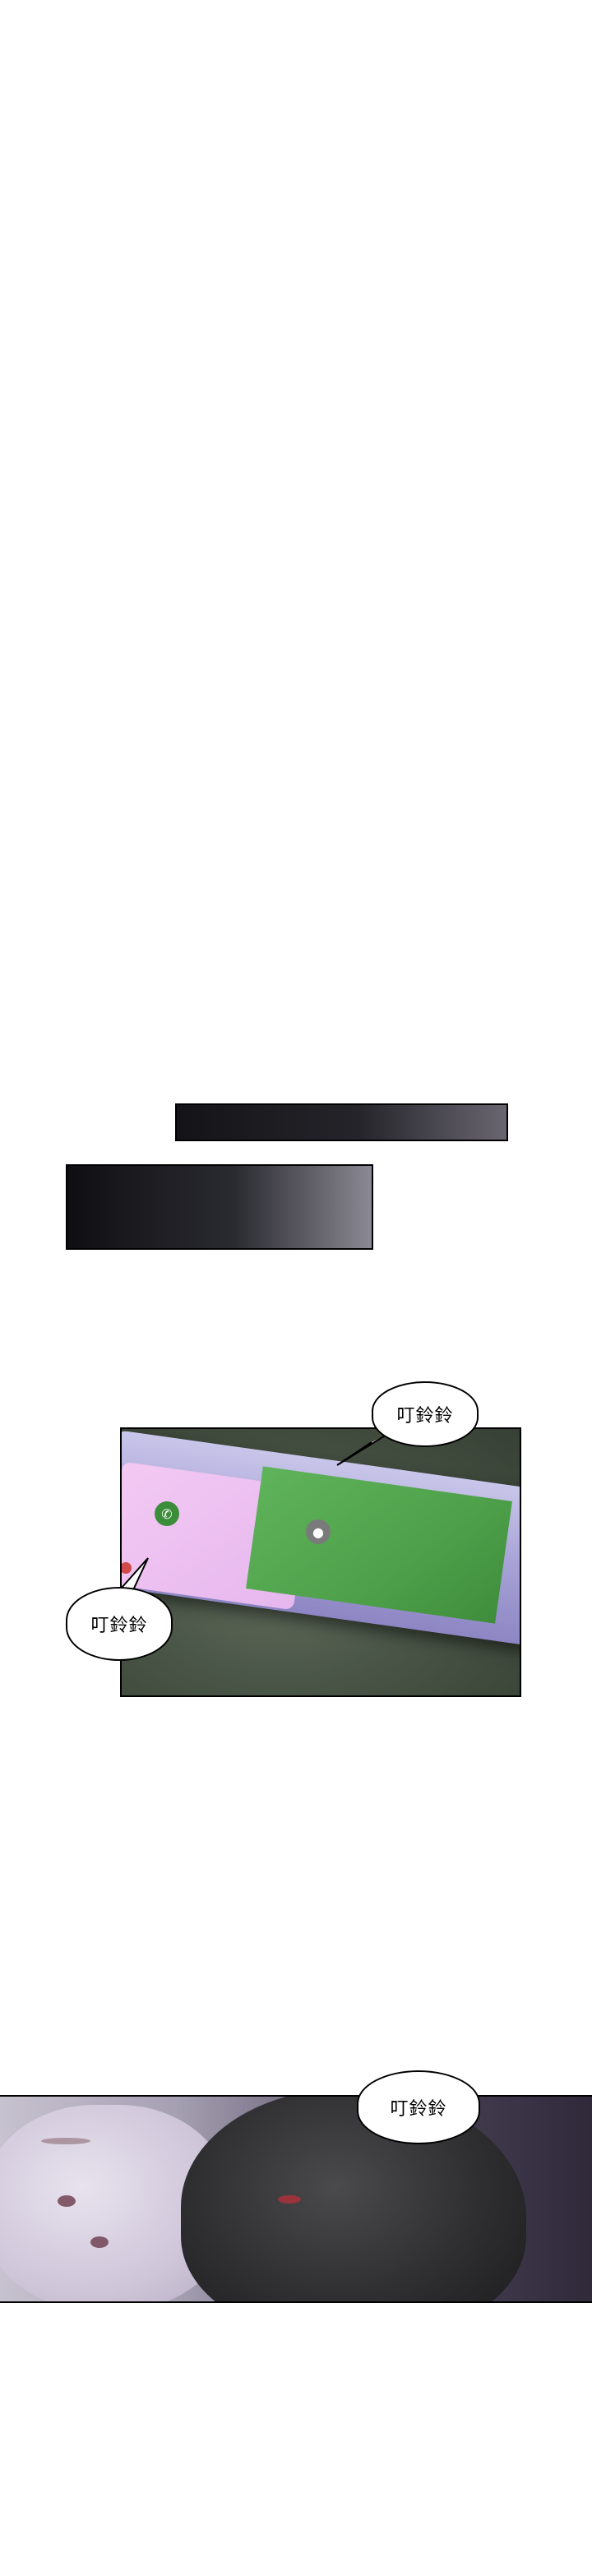 The width and height of the screenshot is (592, 2576). I want to click on character-hair, so click(353, 2199).